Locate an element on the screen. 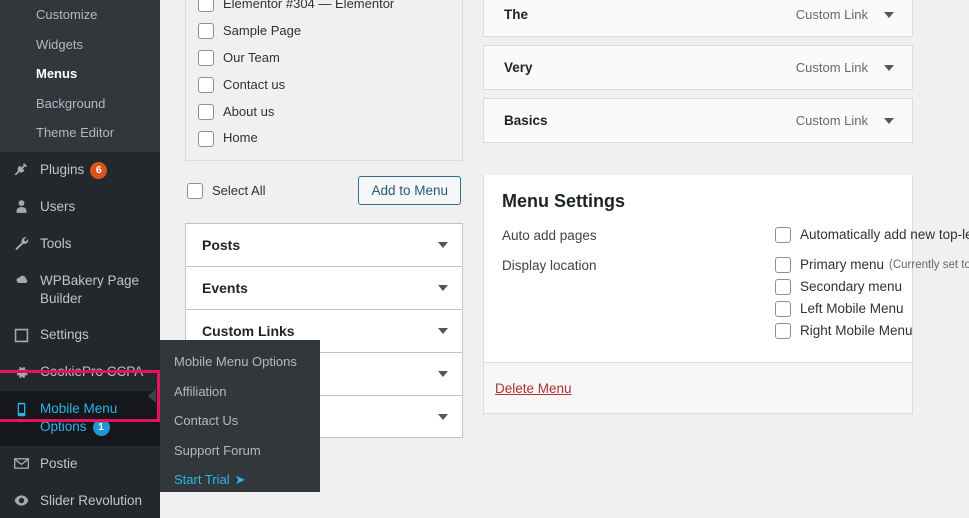 The height and width of the screenshot is (518, 969). sidebar-item-label: Slider Revolution is located at coordinates (91, 500).